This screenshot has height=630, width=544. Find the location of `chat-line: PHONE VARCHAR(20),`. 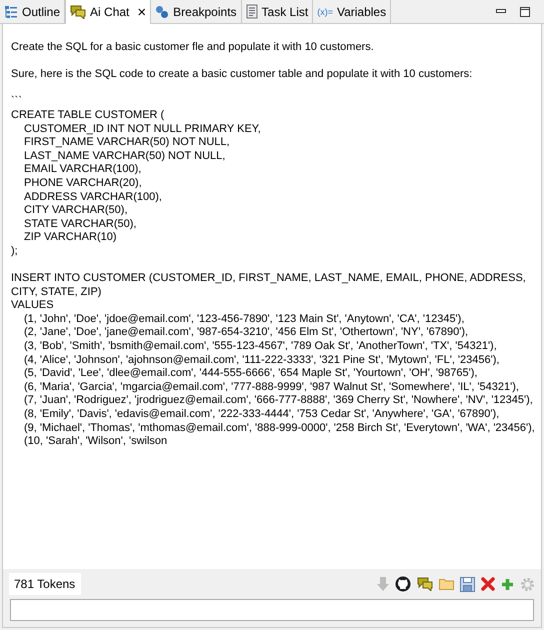

chat-line: PHONE VARCHAR(20), is located at coordinates (83, 183).